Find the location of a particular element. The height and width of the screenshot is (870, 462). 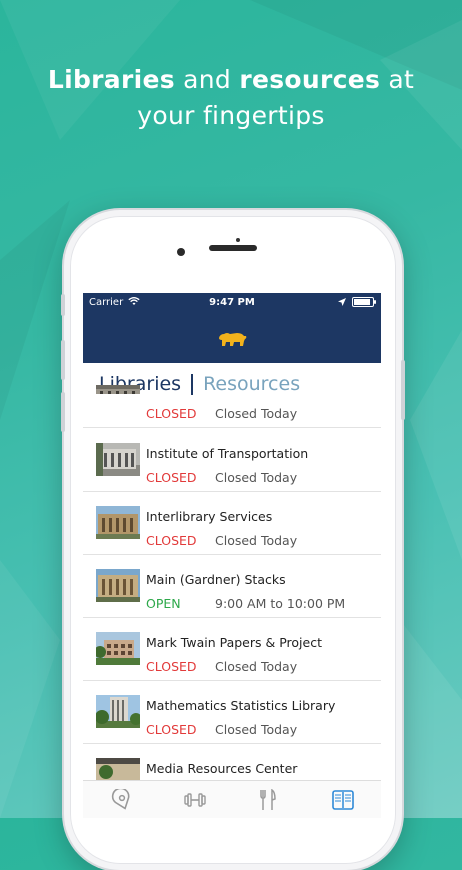

phone-camera is located at coordinates (181, 252).